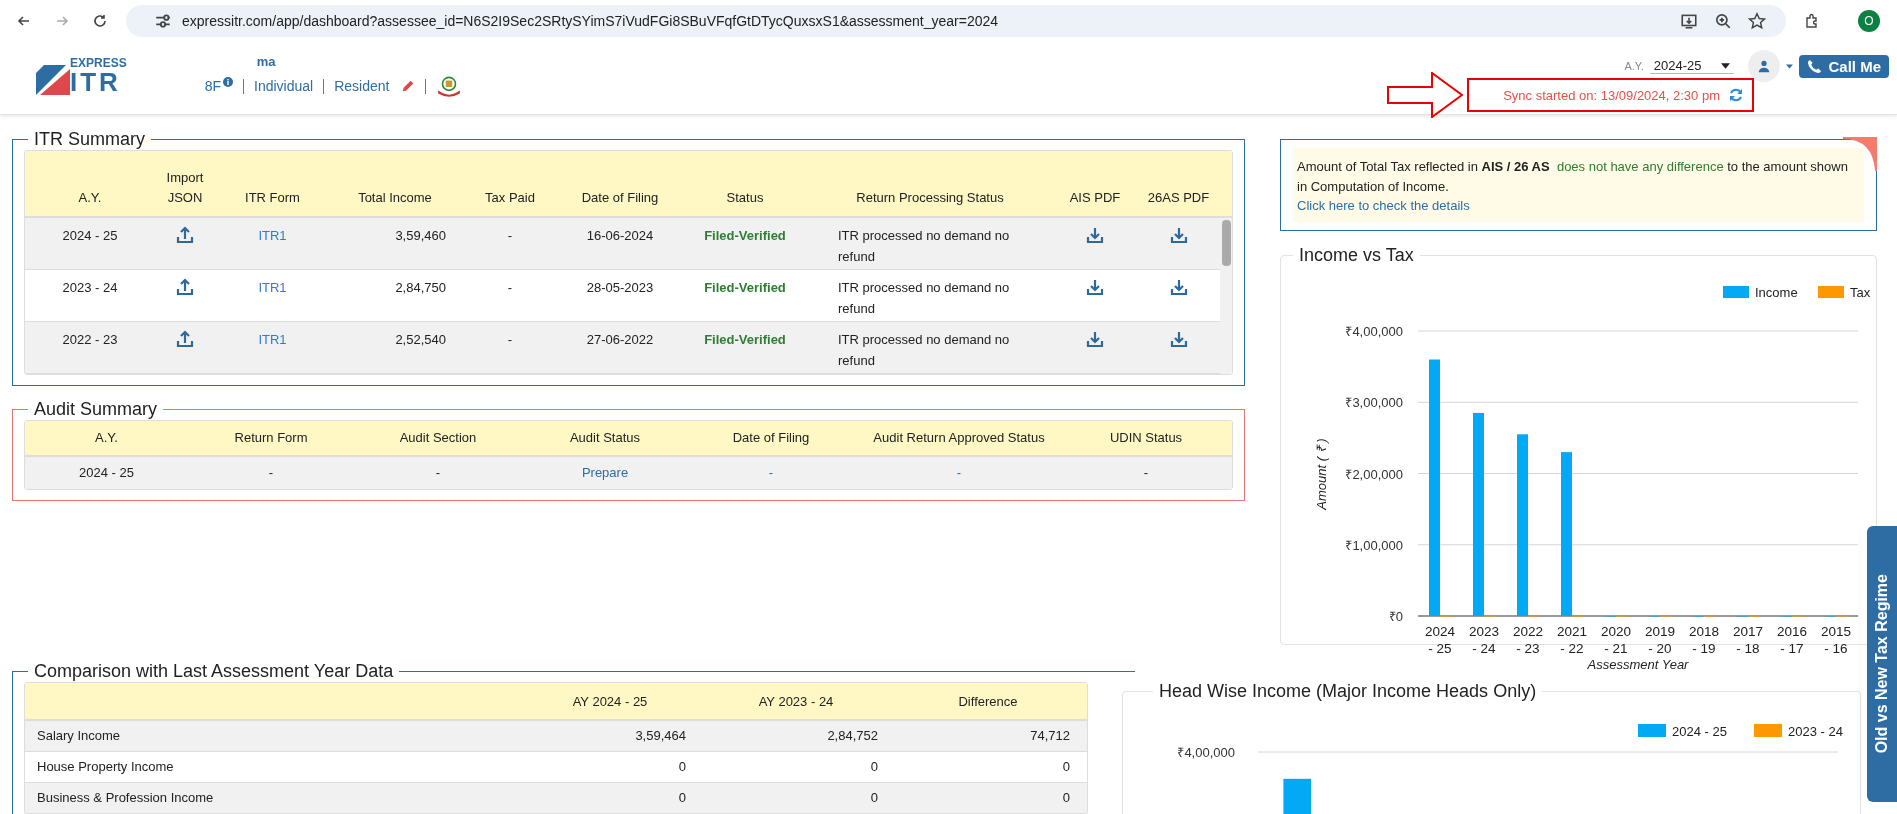 The height and width of the screenshot is (814, 1897). Describe the element at coordinates (1146, 438) in the screenshot. I see `column-header: UDIN Status` at that location.